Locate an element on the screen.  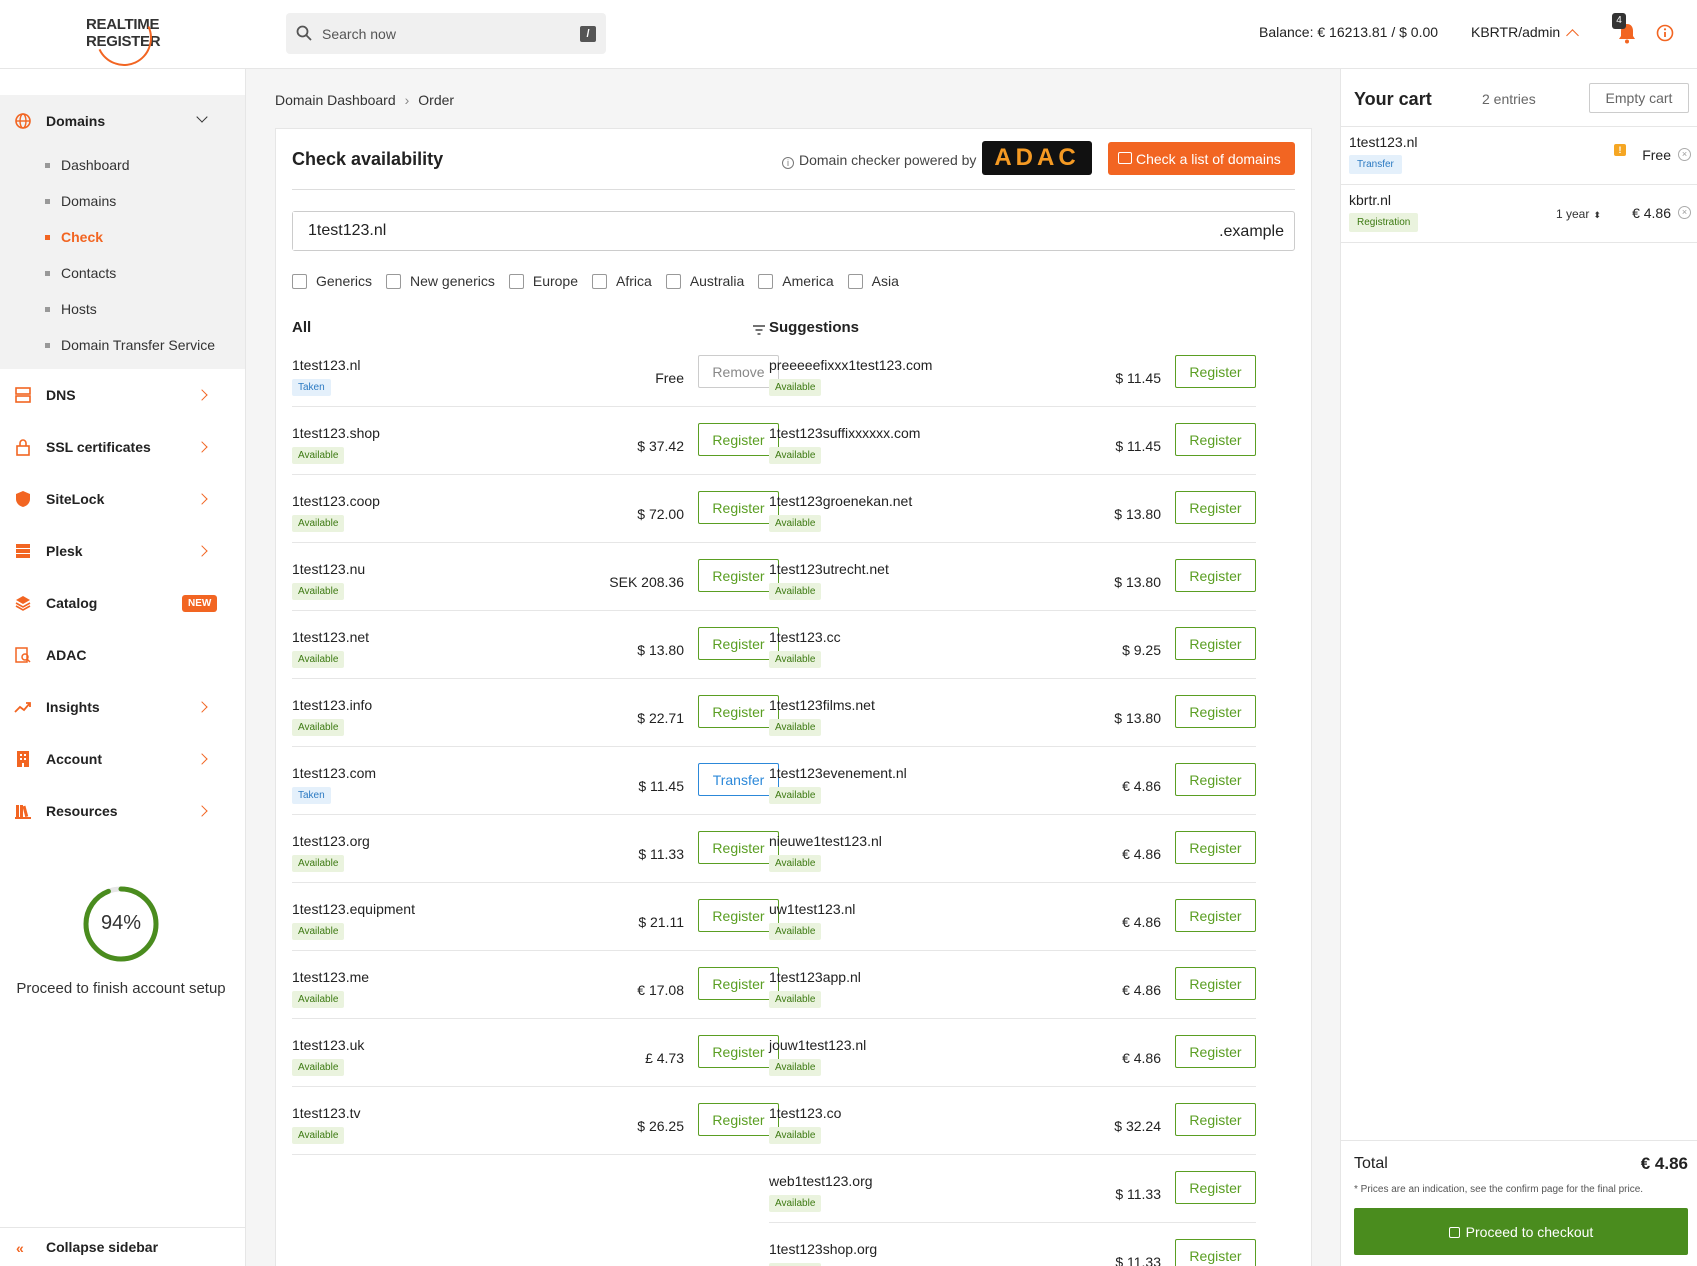
filter-label: America is located at coordinates (808, 281).